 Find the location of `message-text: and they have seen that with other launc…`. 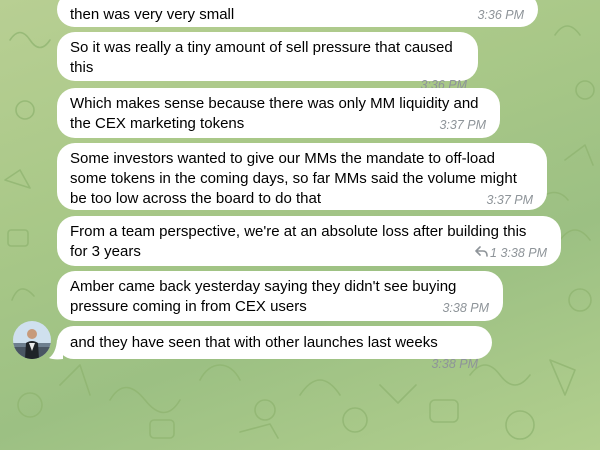

message-text: and they have seen that with other launc… is located at coordinates (254, 342).